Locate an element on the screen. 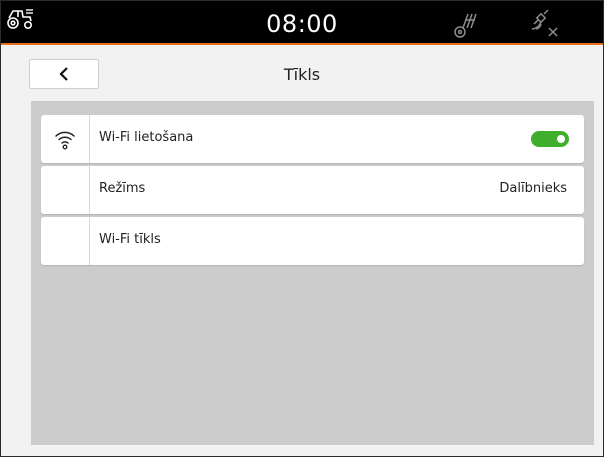 Image resolution: width=604 pixels, height=457 pixels. setting-label: Režīms is located at coordinates (122, 188).